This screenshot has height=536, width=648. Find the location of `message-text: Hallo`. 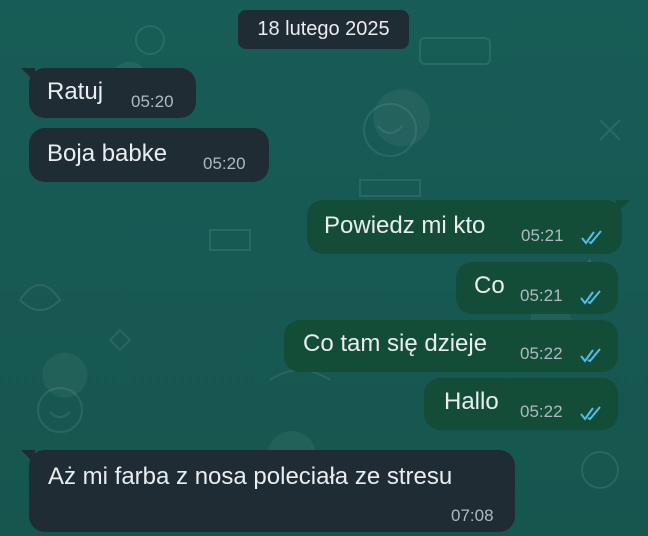

message-text: Hallo is located at coordinates (471, 401).